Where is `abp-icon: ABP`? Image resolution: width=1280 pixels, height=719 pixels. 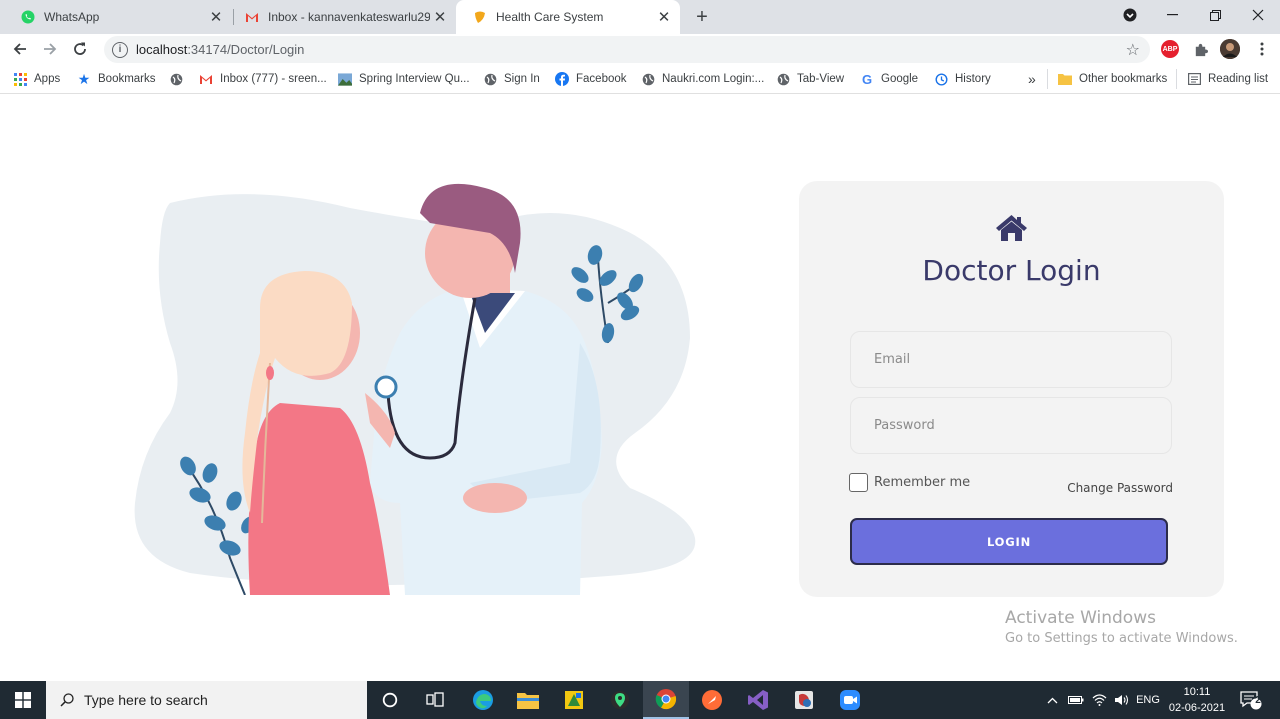 abp-icon: ABP is located at coordinates (1170, 49).